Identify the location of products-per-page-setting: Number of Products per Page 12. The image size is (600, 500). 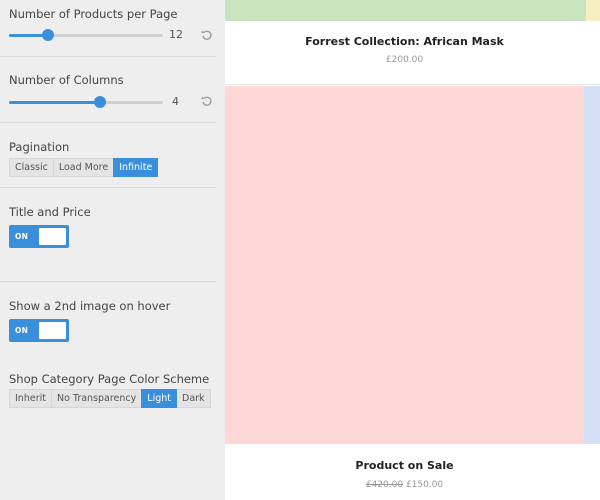
(112, 27).